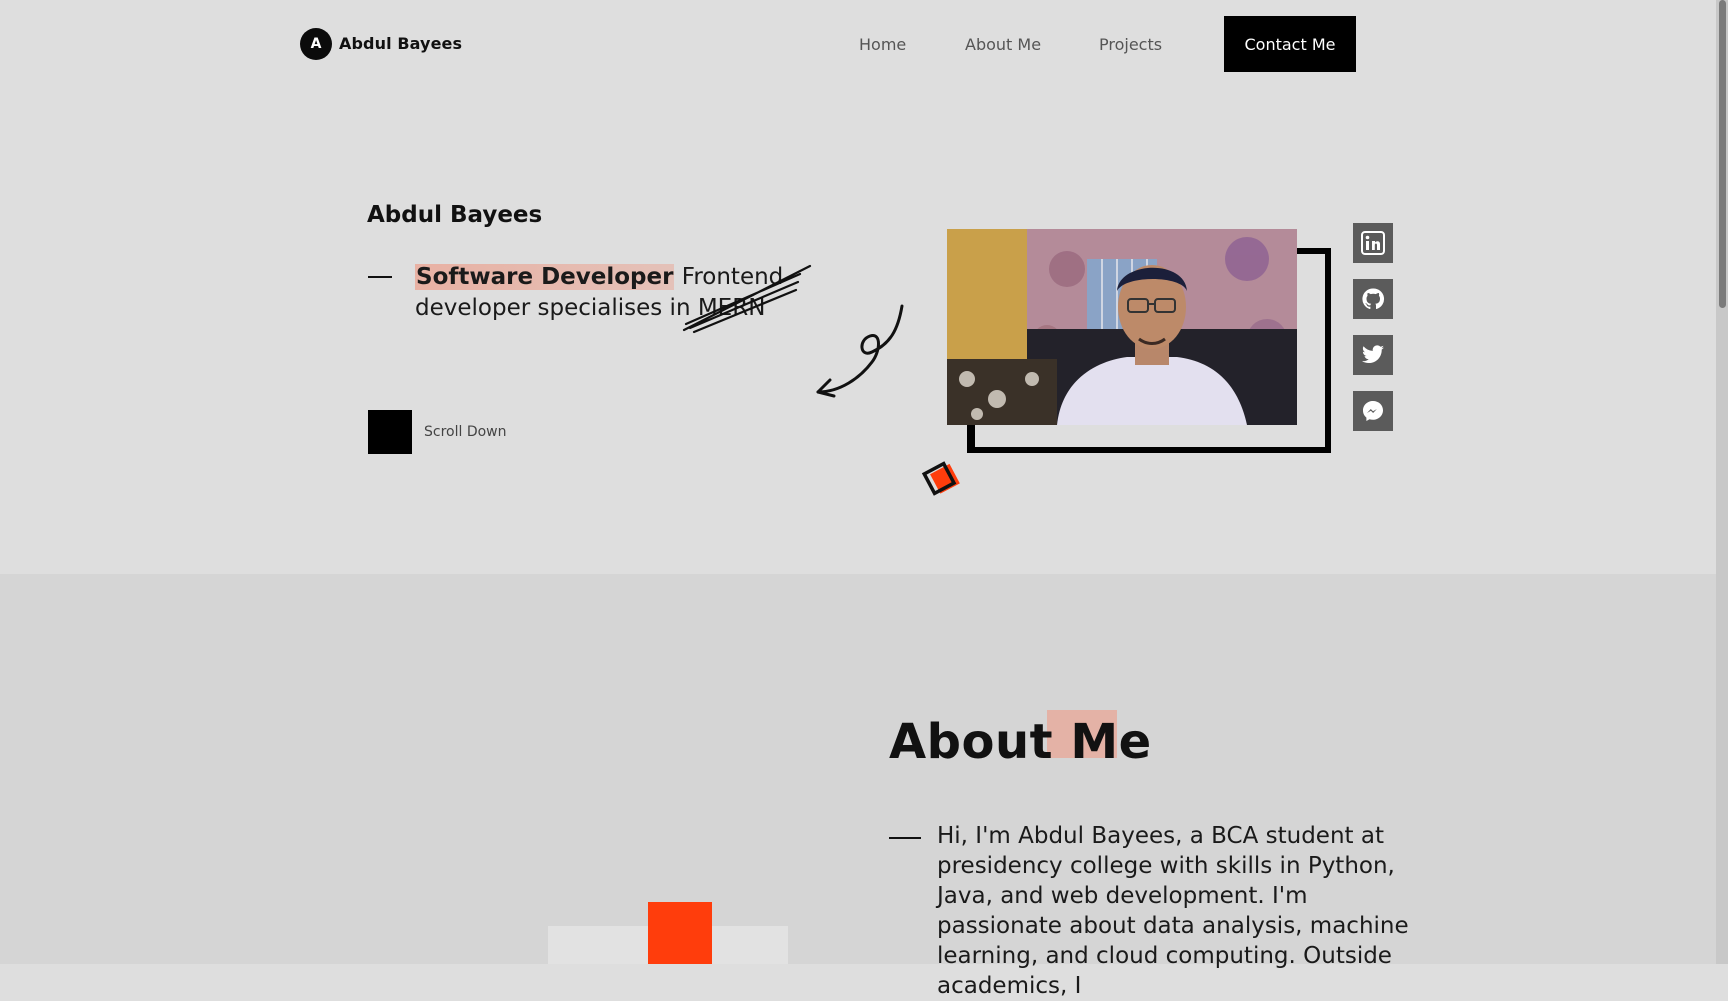  Describe the element at coordinates (380, 277) in the screenshot. I see `hero-dash` at that location.